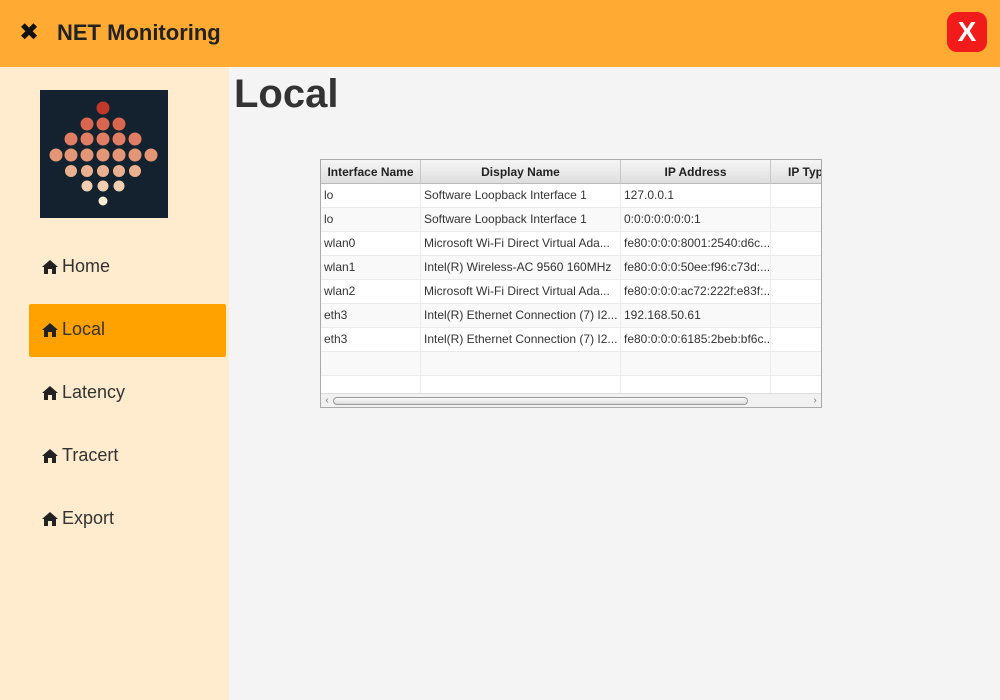 Image resolution: width=1000 pixels, height=700 pixels. What do you see at coordinates (139, 32) in the screenshot?
I see `app-title: NET Monitoring` at bounding box center [139, 32].